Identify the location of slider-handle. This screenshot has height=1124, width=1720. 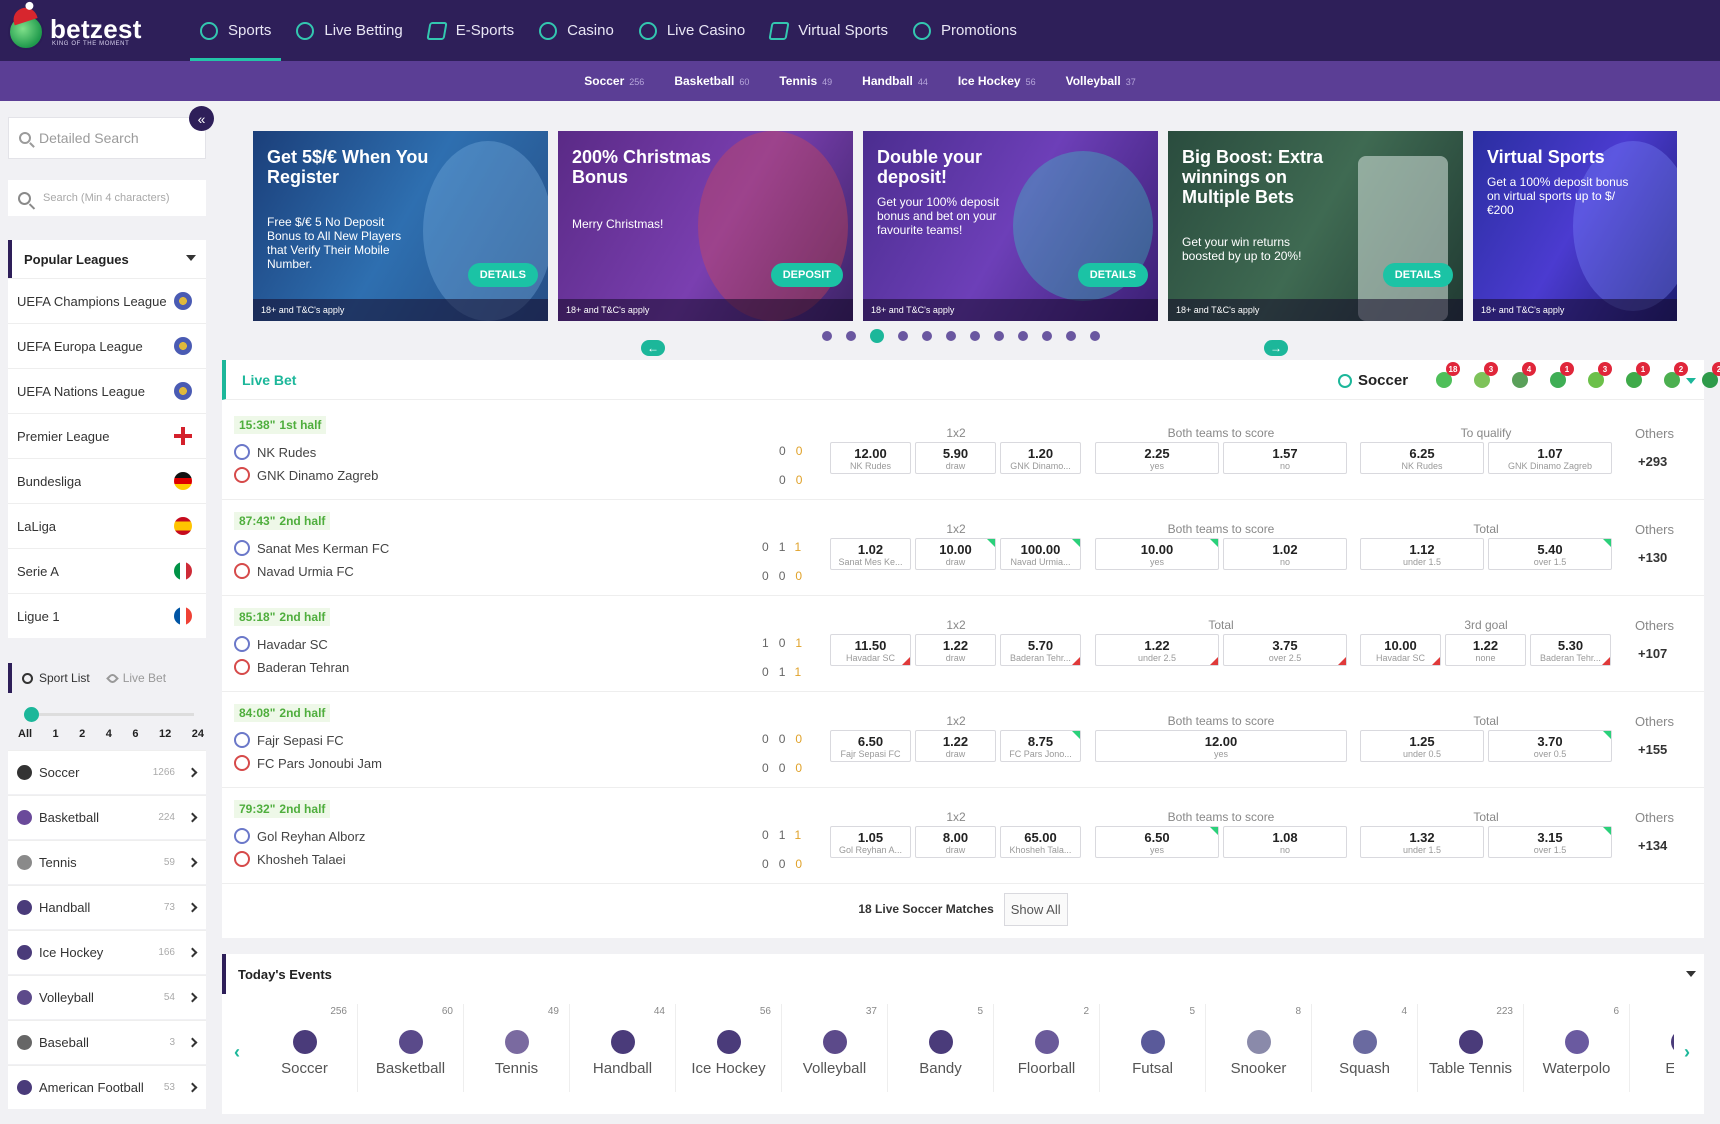
(31, 714).